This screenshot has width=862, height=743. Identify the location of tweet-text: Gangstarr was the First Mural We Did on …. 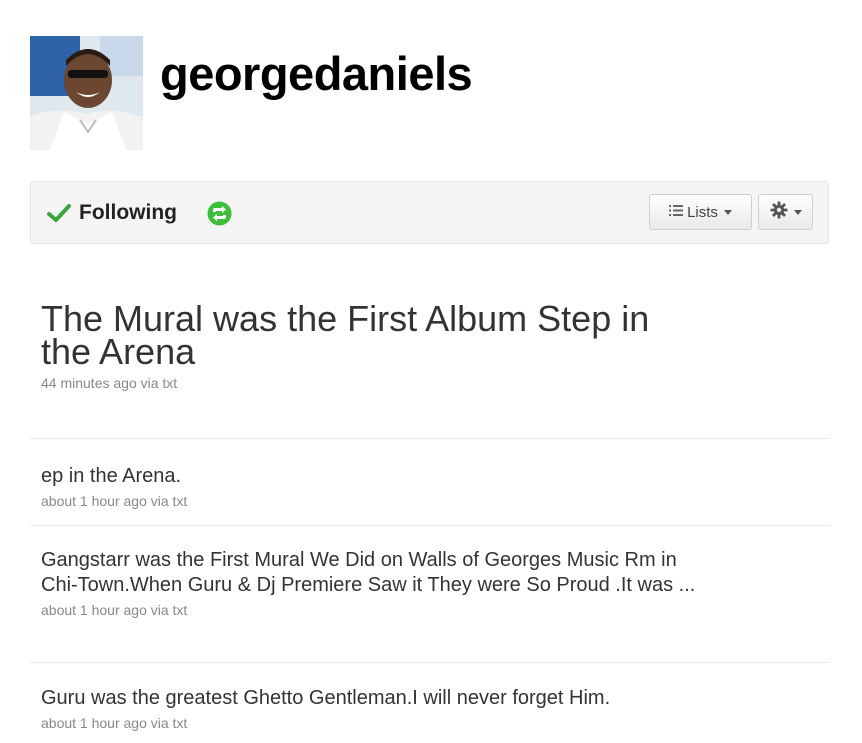
(368, 572).